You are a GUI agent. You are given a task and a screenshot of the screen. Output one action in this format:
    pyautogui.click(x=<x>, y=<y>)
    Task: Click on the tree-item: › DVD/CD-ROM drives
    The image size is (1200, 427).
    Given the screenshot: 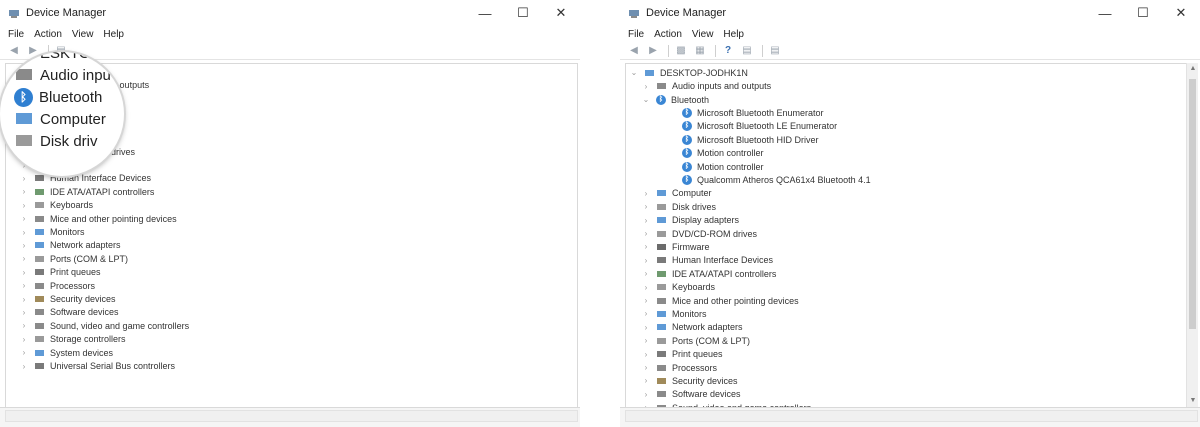 What is the action you would take?
    pyautogui.click(x=699, y=233)
    